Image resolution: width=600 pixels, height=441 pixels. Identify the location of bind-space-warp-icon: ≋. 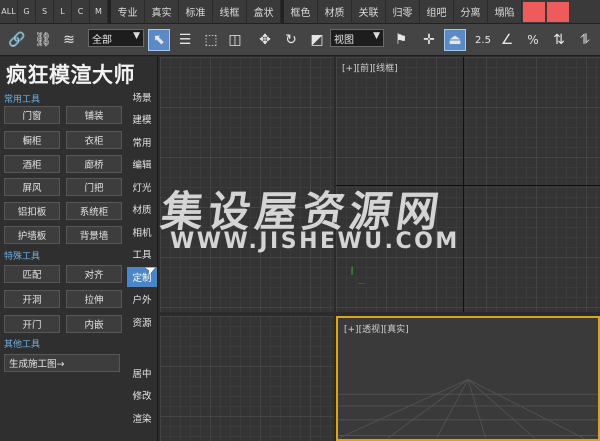
(69, 40).